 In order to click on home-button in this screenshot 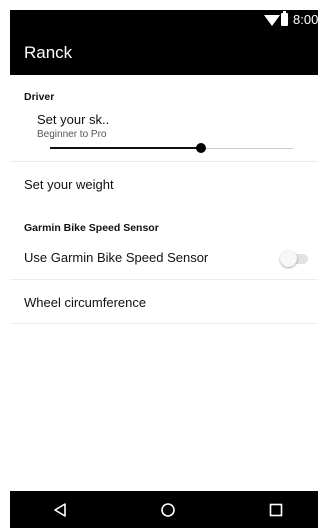, I will do `click(168, 509)`.